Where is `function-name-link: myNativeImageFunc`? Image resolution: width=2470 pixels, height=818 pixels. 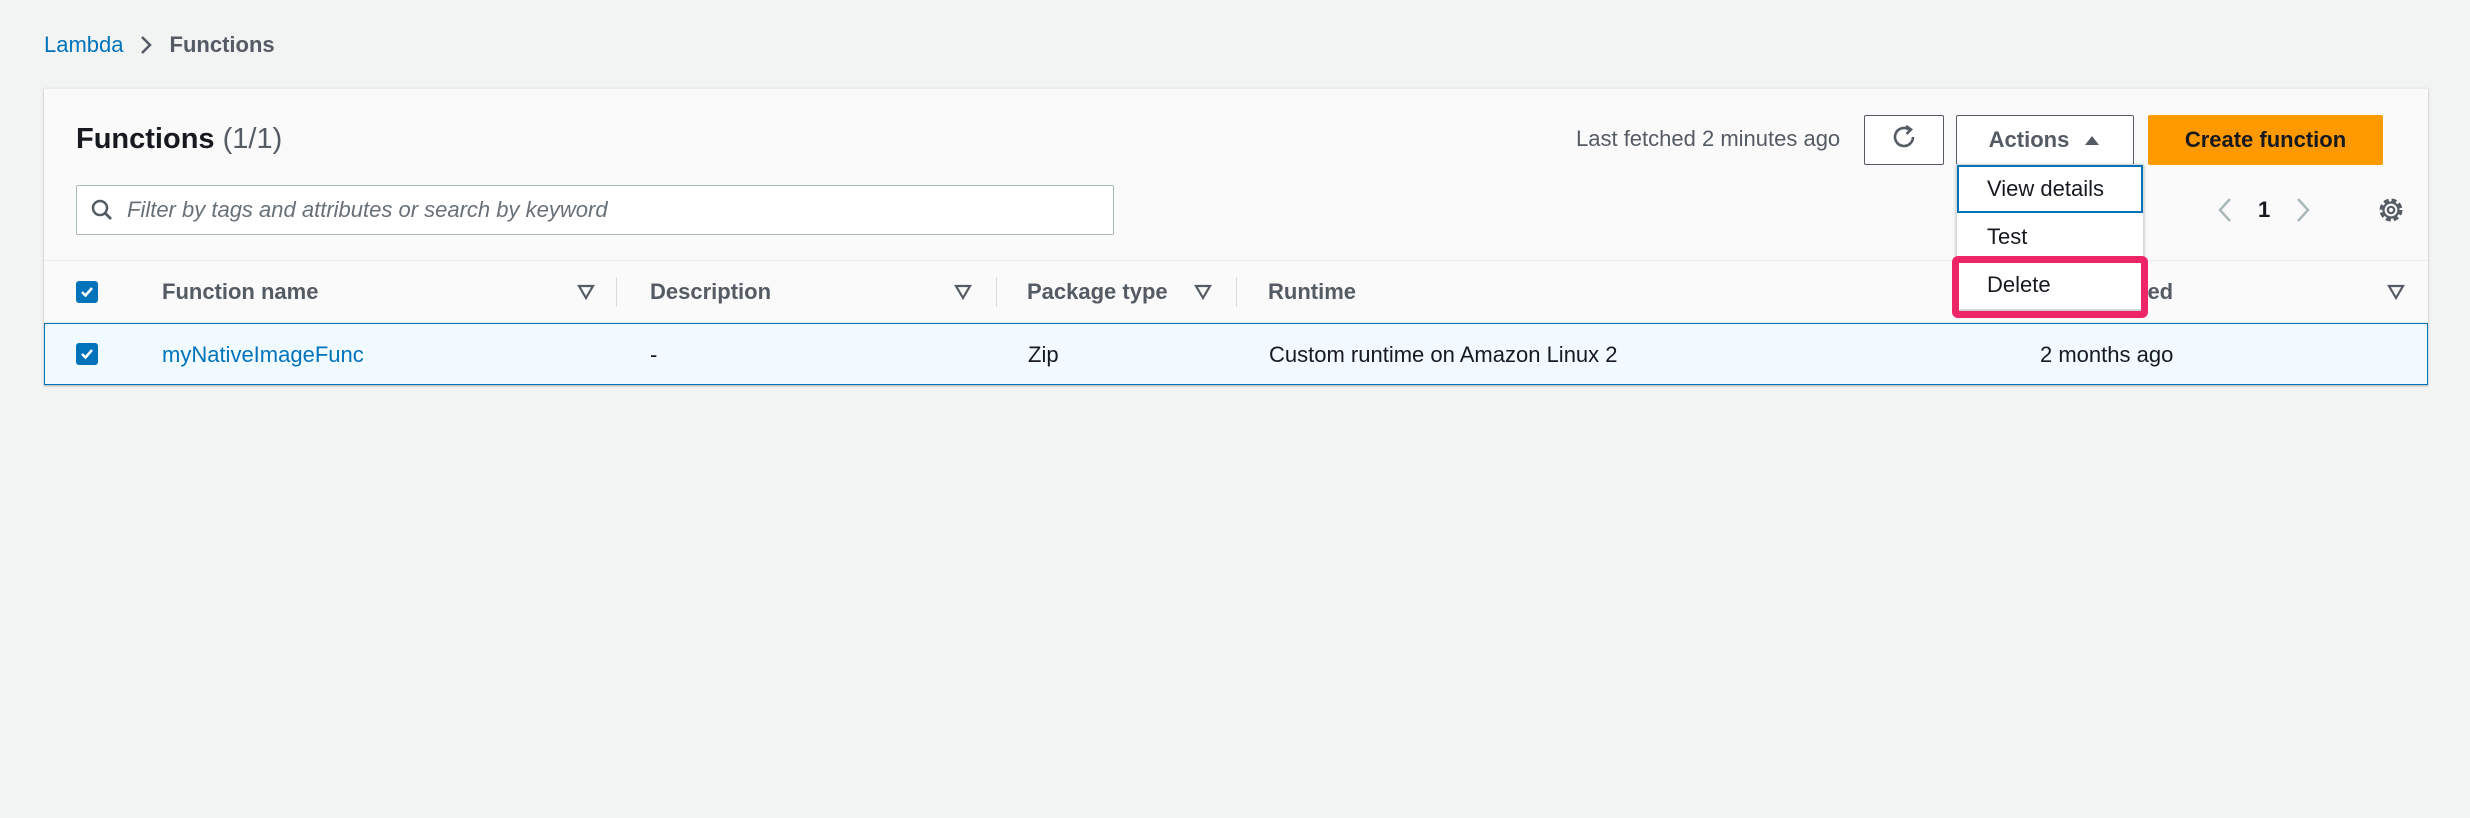 function-name-link: myNativeImageFunc is located at coordinates (263, 355).